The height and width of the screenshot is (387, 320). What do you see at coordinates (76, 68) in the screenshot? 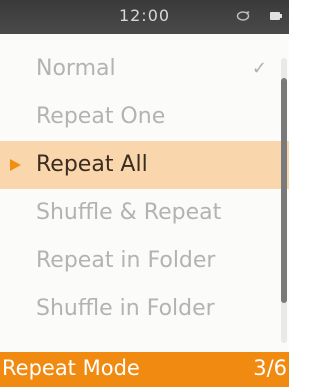
I see `menu-item-label: Normal` at bounding box center [76, 68].